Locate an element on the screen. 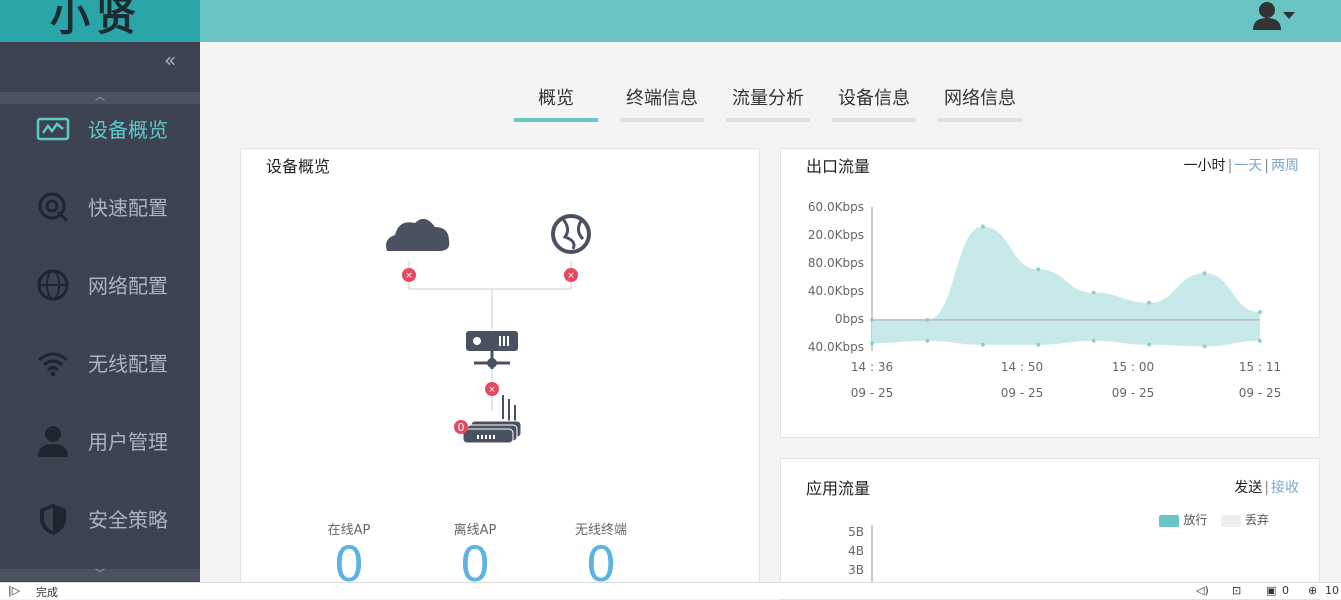  ap-count-badge: 0 is located at coordinates (461, 427).